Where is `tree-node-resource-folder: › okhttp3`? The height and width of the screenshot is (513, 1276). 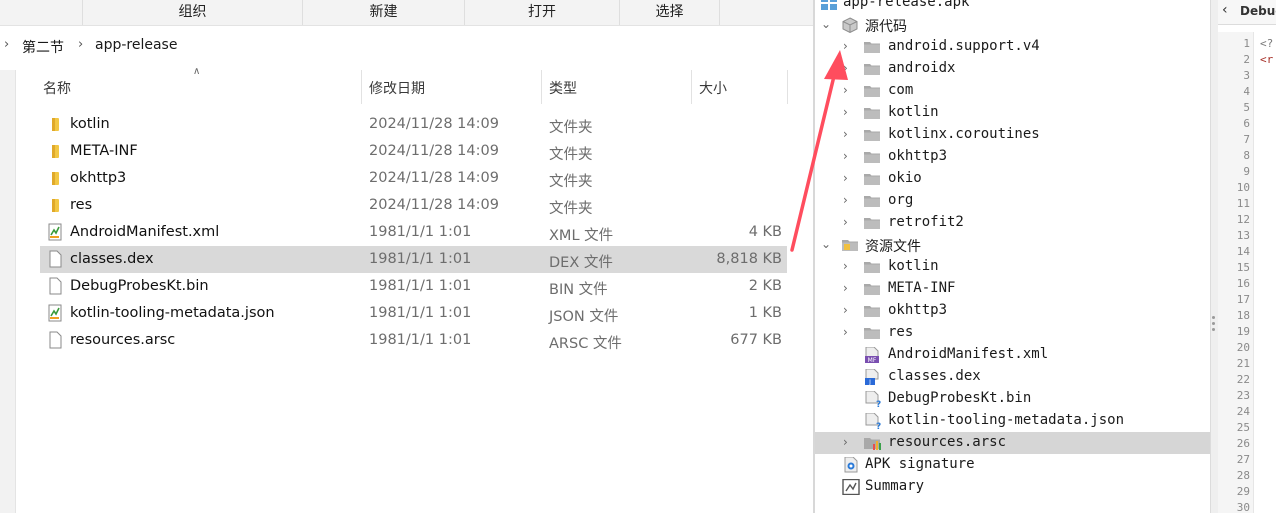
tree-node-resource-folder: › okhttp3 is located at coordinates (1012, 311).